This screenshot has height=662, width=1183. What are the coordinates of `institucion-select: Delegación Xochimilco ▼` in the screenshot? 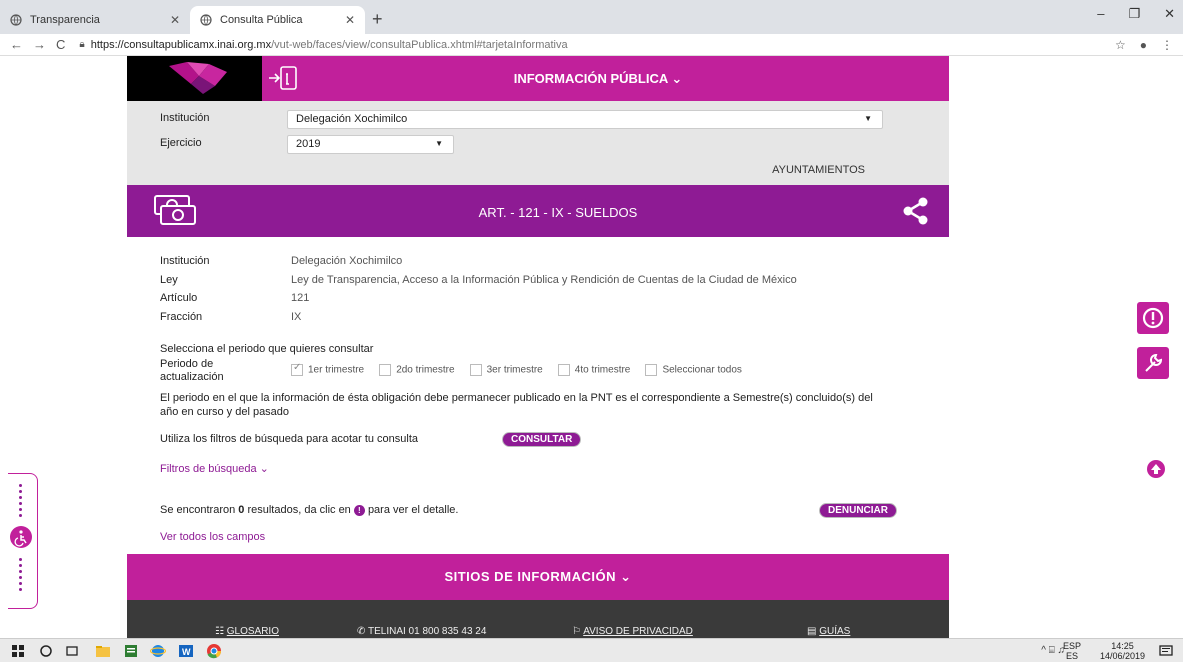 It's located at (585, 119).